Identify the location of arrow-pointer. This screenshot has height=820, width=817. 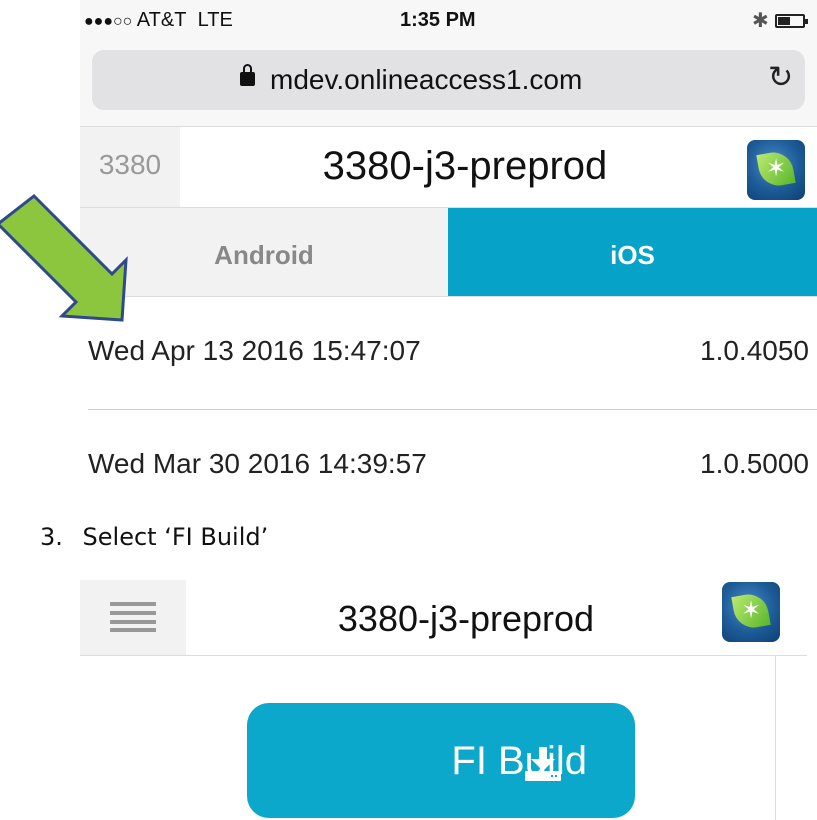
(64, 258).